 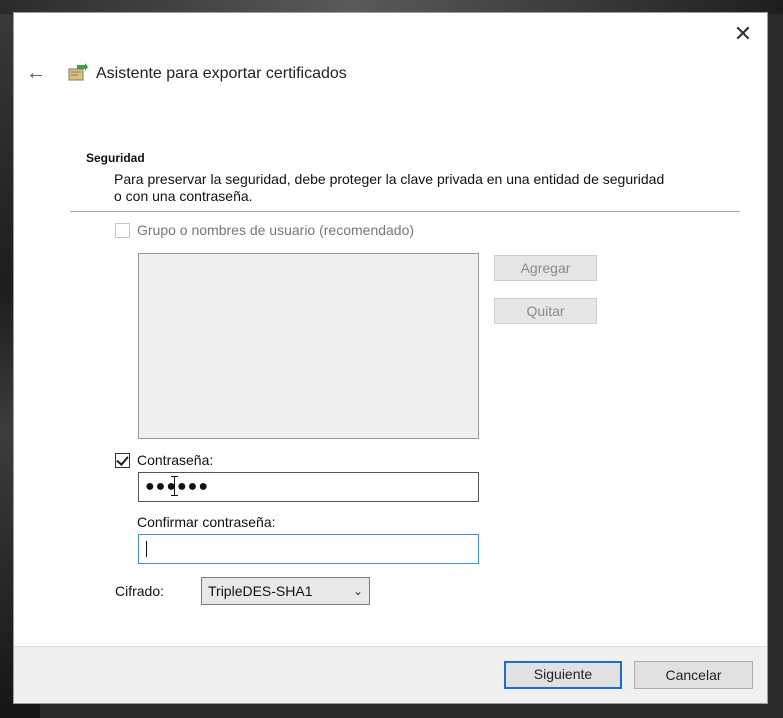 What do you see at coordinates (545, 311) in the screenshot?
I see `remove-button: Quitar` at bounding box center [545, 311].